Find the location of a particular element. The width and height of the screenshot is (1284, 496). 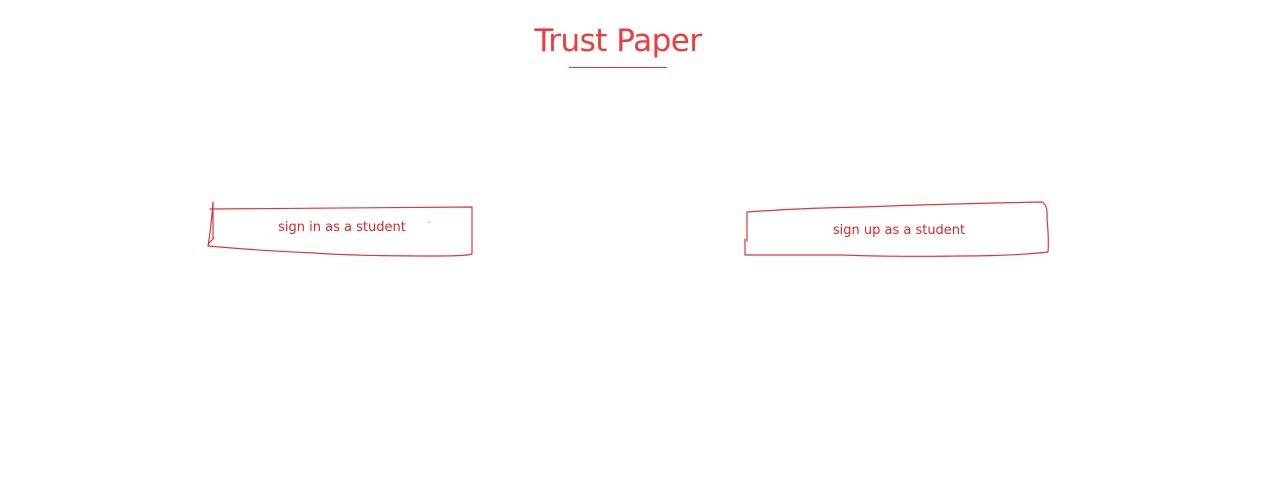

sign-up-button: sign up as a student is located at coordinates (897, 229).